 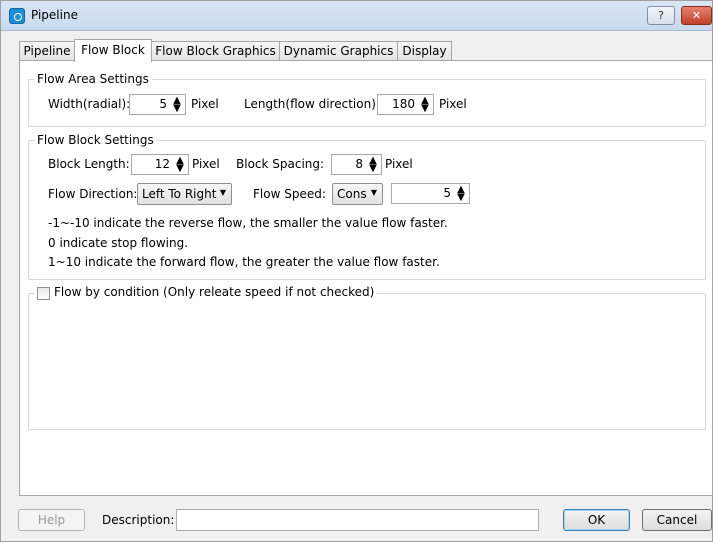 I want to click on block-length-spinner: 12 ▲ ▼, so click(x=160, y=164).